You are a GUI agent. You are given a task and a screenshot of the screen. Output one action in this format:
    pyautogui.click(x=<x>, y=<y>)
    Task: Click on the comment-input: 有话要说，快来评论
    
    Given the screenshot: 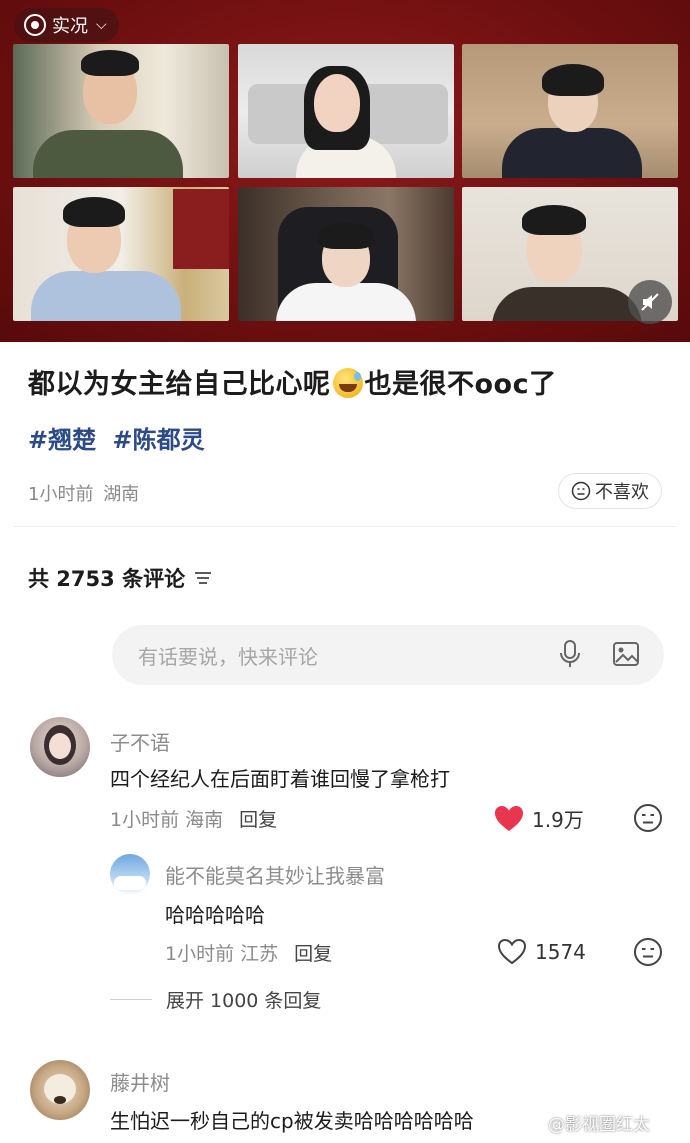 What is the action you would take?
    pyautogui.click(x=388, y=655)
    